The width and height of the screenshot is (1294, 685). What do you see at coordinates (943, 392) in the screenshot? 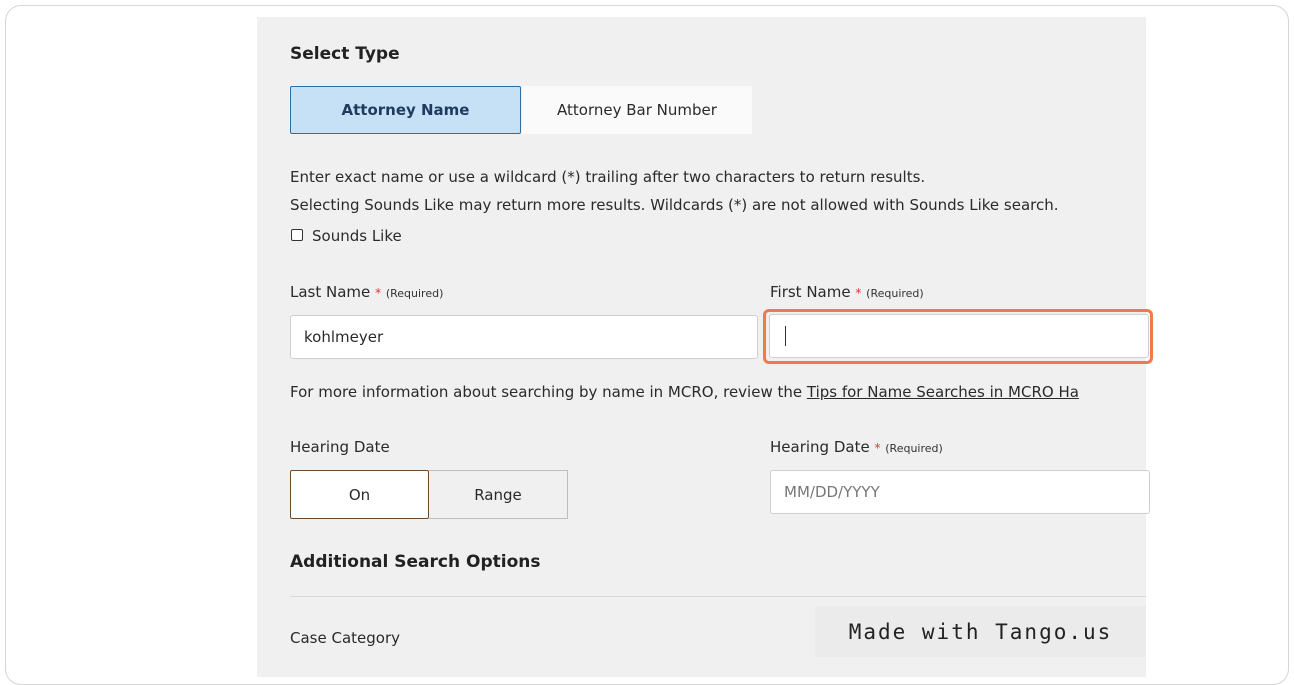
I see `name-search-tips-link: Tips for Name Searches in MCRO Ha` at bounding box center [943, 392].